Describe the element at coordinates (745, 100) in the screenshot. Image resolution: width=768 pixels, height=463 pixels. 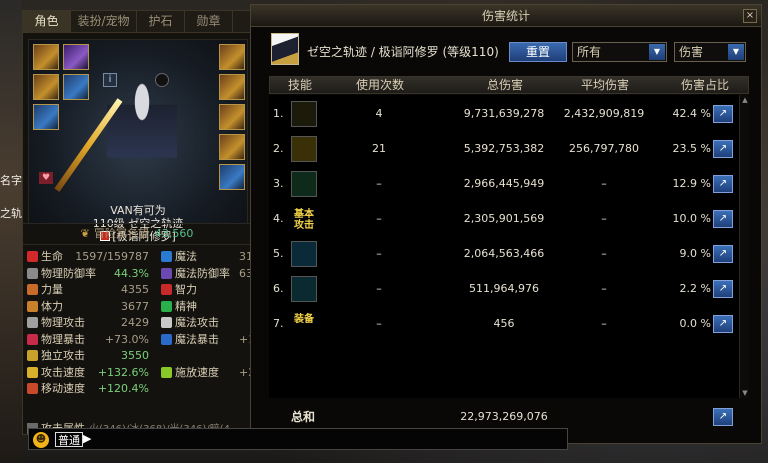
I see `scroll-up-icon: ▲` at that location.